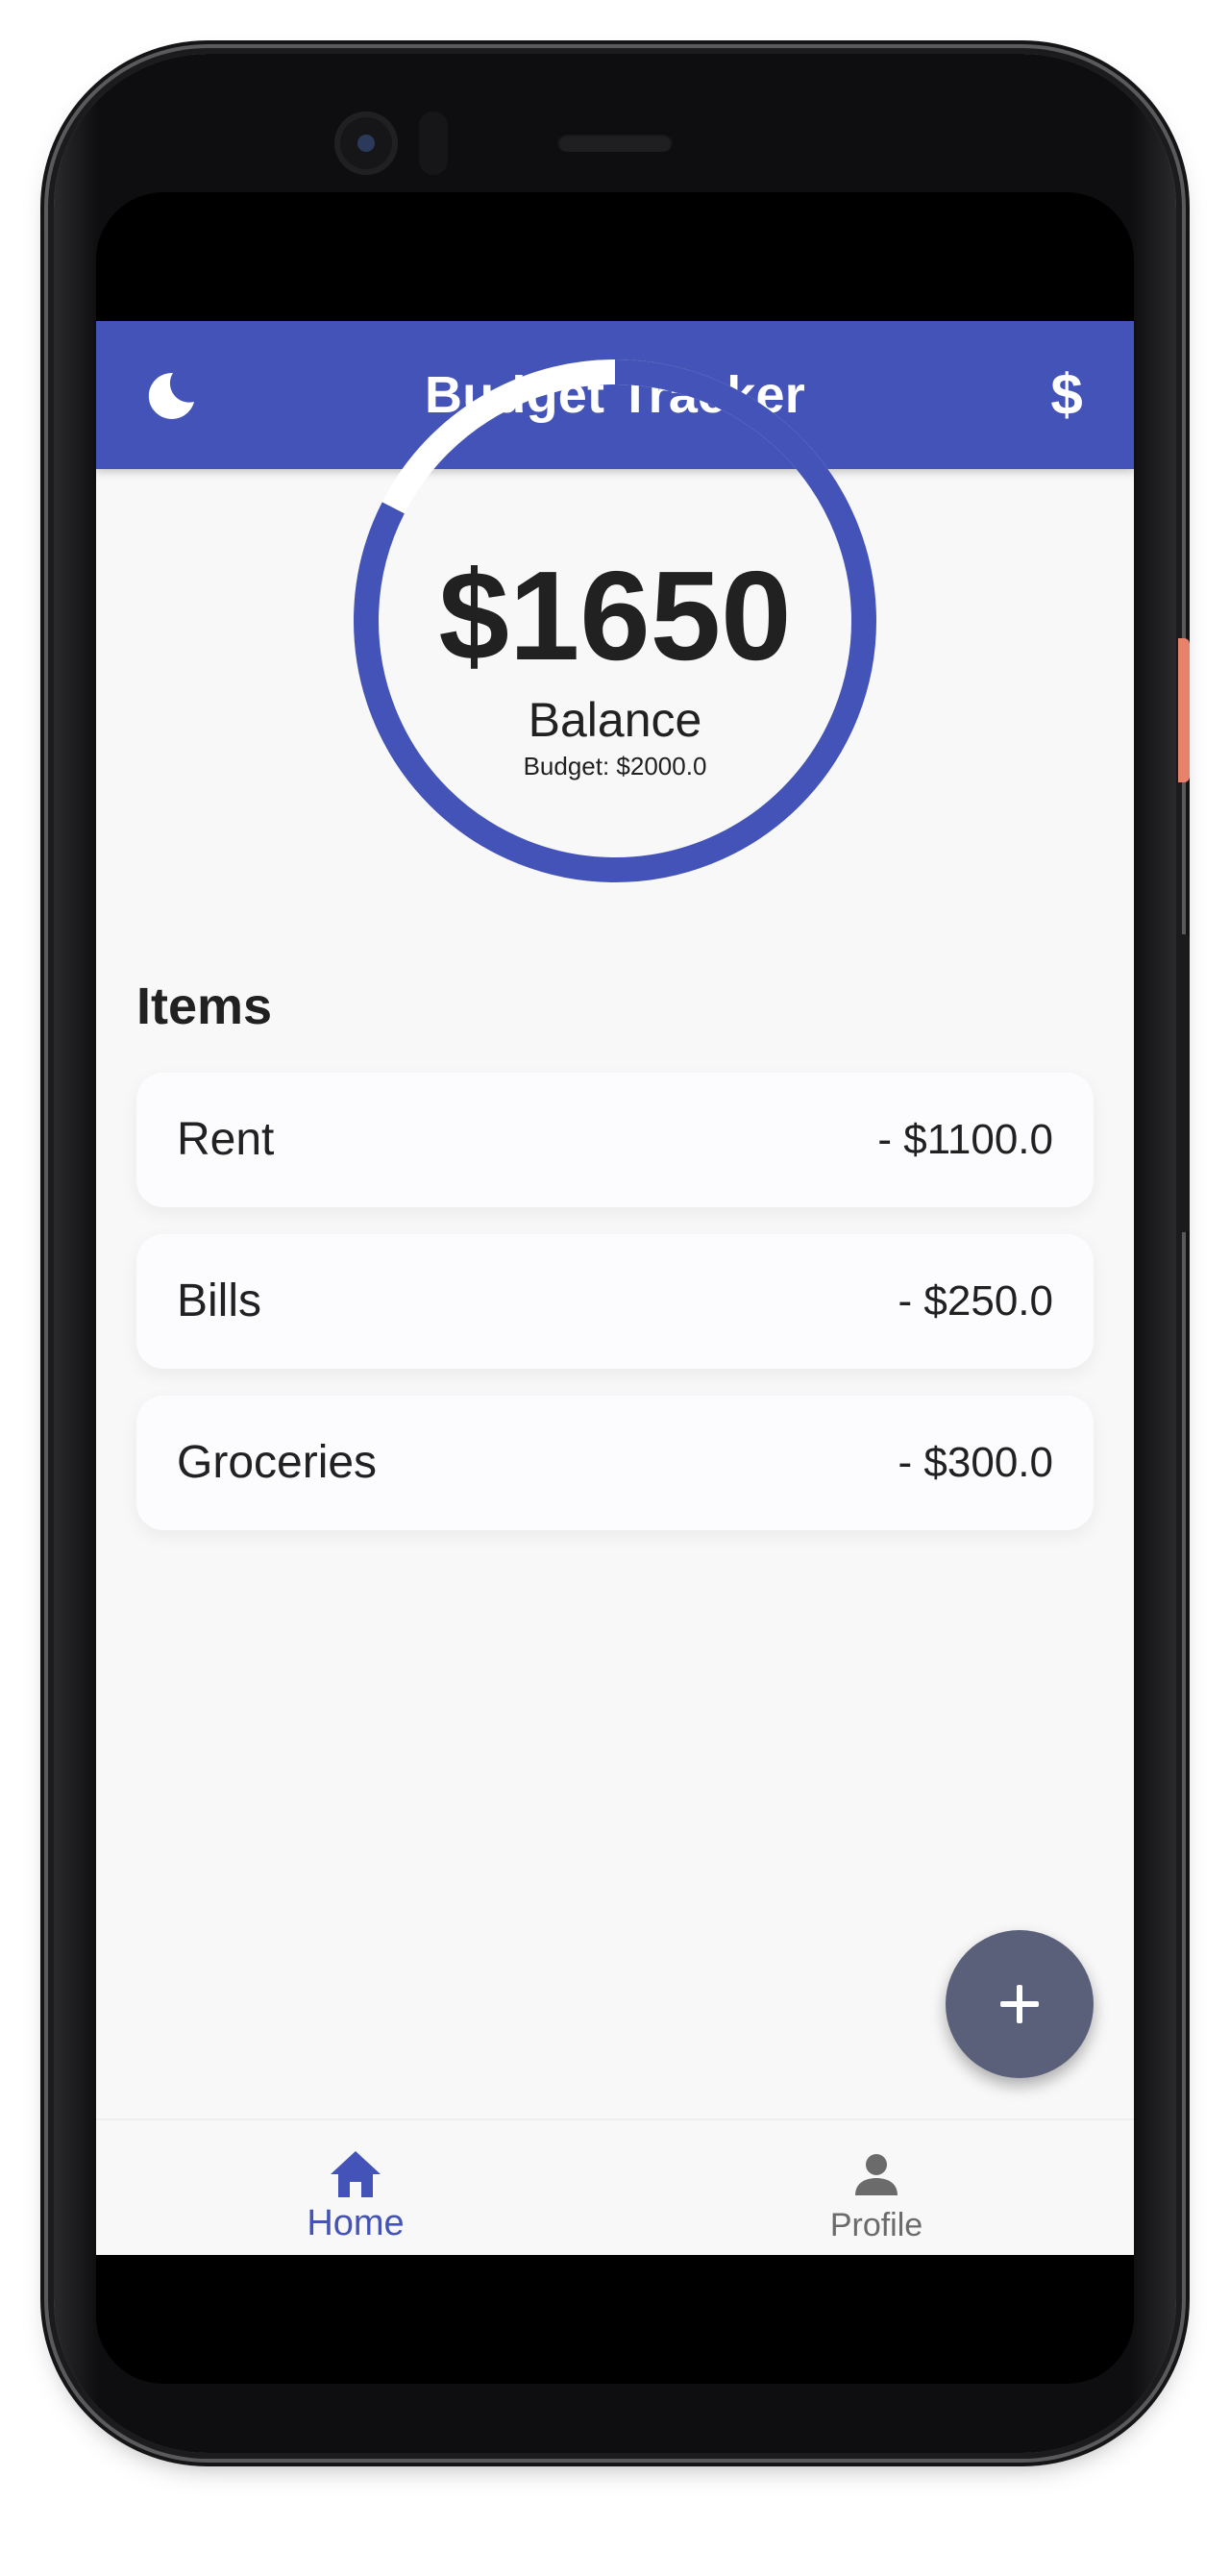 The image size is (1230, 2576). I want to click on balance-label: Balance, so click(615, 720).